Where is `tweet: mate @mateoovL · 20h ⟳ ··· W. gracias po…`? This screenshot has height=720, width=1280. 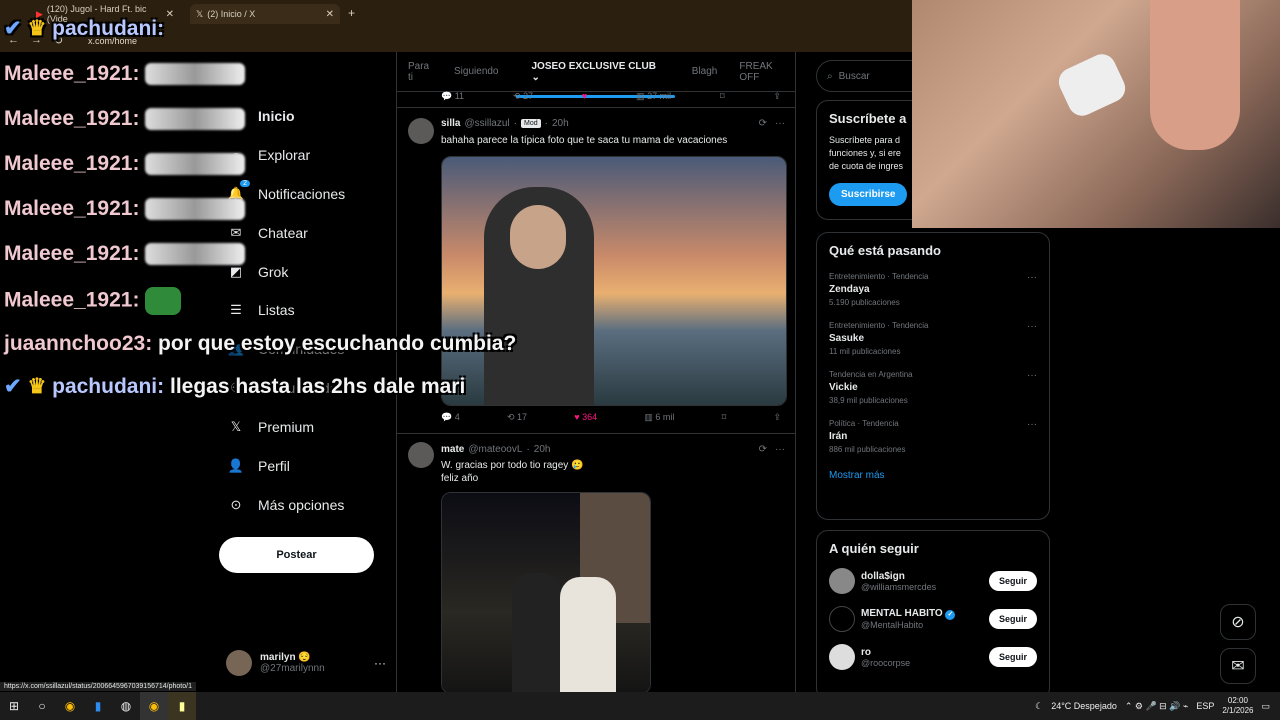
tweet: mate @mateoovL · 20h ⟳ ··· W. gracias po… is located at coordinates (596, 563).